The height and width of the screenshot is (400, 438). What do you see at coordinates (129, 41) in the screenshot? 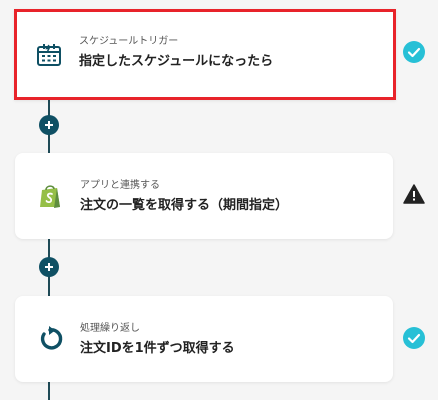
I see `step-subtitle: スケジュールトリガー` at bounding box center [129, 41].